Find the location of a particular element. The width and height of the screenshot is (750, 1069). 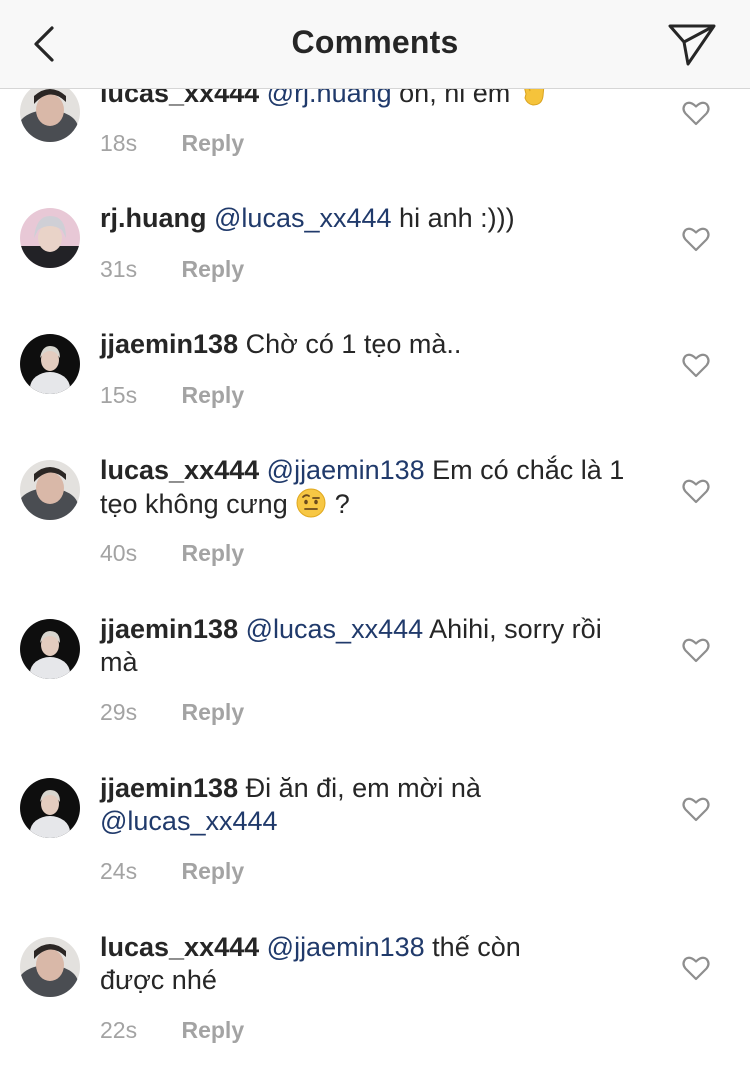

comment-meta: 18s Reply is located at coordinates (172, 143).